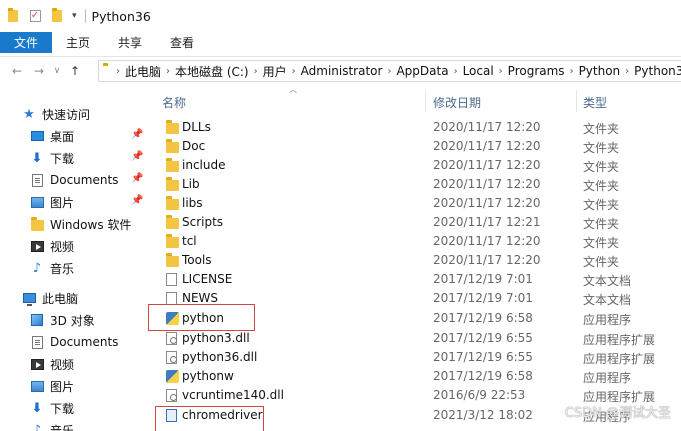 The width and height of the screenshot is (681, 431). Describe the element at coordinates (457, 102) in the screenshot. I see `column-header-date: 修改日期` at that location.